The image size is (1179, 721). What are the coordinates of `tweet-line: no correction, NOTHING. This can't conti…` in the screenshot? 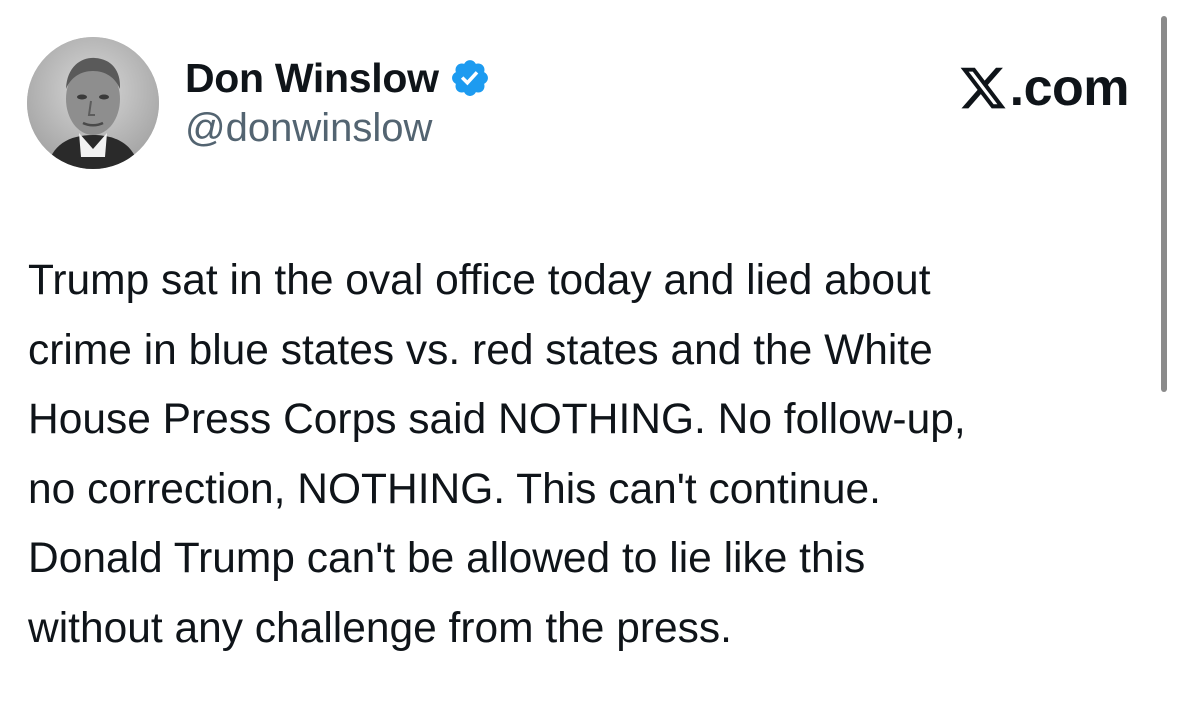 It's located at (454, 489).